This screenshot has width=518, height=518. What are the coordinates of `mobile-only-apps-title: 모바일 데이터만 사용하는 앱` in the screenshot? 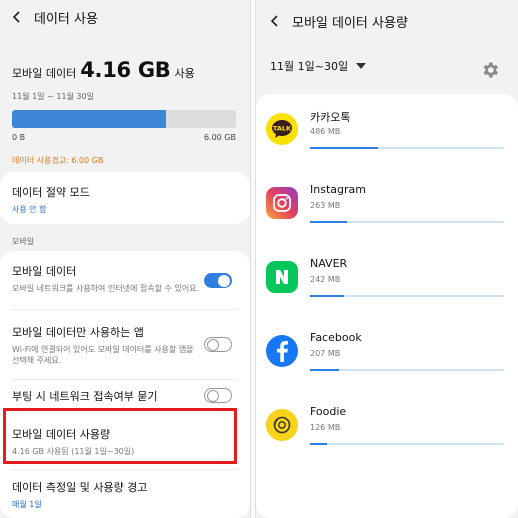 It's located at (78, 332).